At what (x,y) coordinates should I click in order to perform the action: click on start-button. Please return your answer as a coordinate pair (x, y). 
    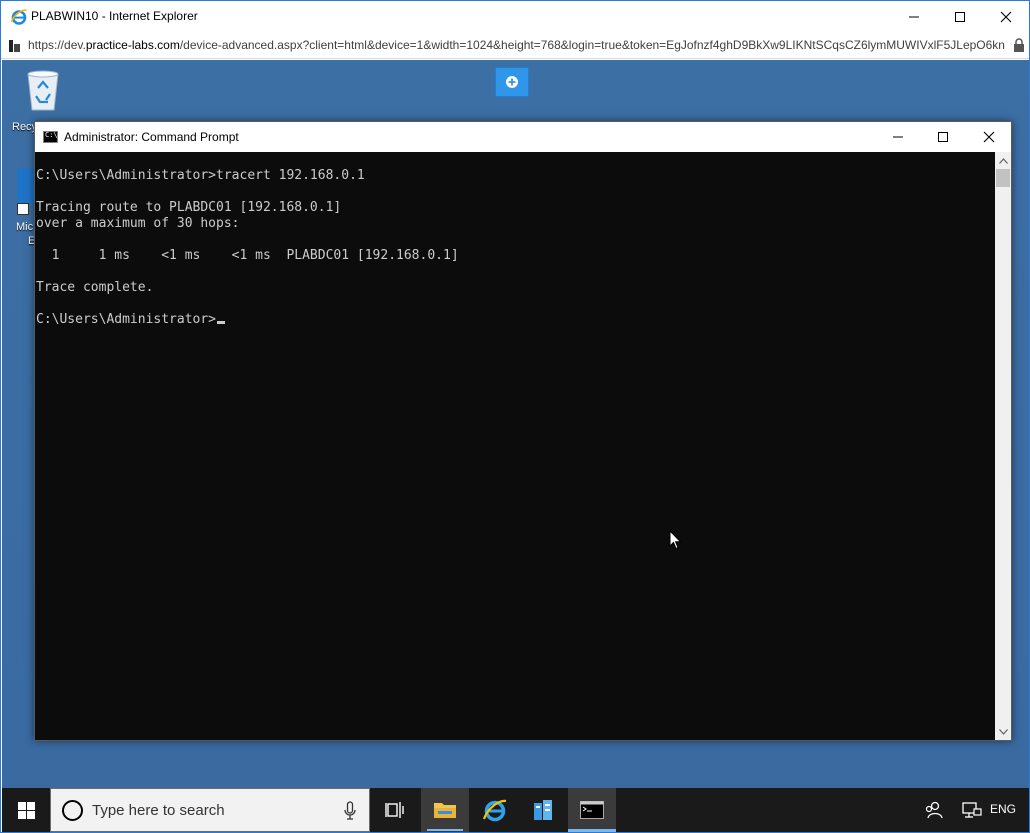
    Looking at the image, I should click on (26, 810).